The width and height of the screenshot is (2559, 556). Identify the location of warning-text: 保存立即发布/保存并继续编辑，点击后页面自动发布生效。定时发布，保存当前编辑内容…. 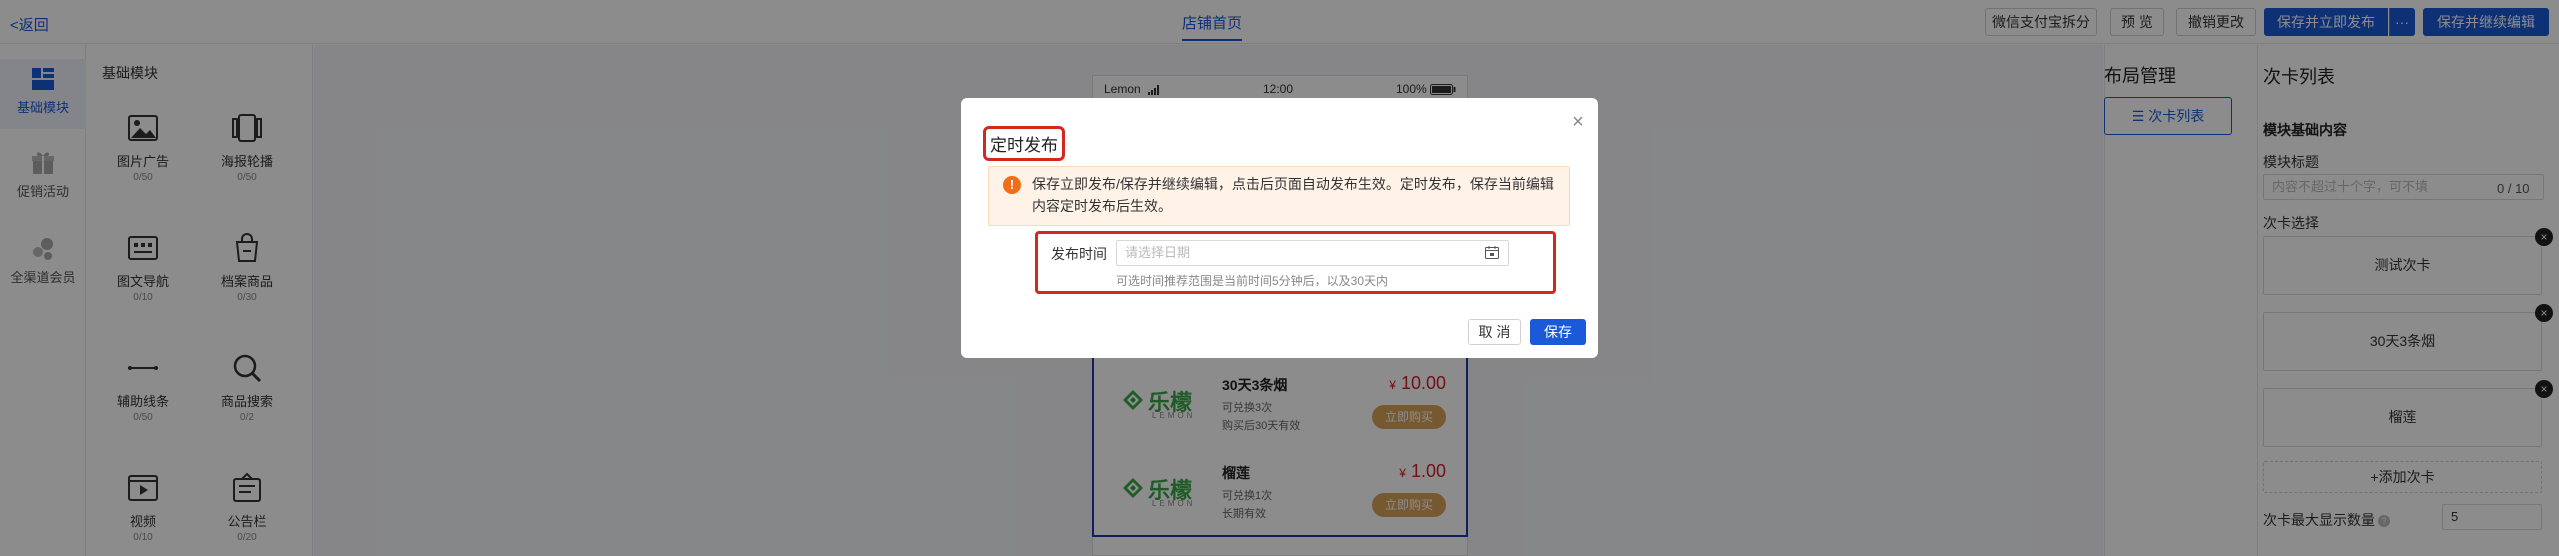
(1293, 195).